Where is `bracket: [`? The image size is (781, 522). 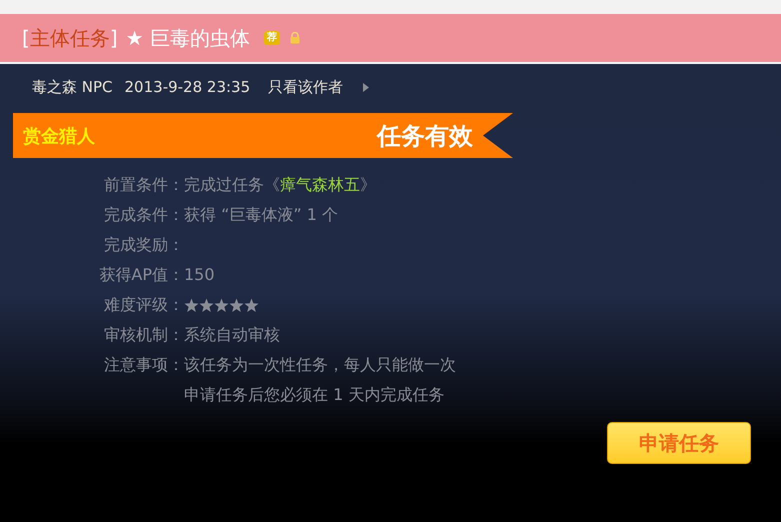 bracket: [ is located at coordinates (26, 38).